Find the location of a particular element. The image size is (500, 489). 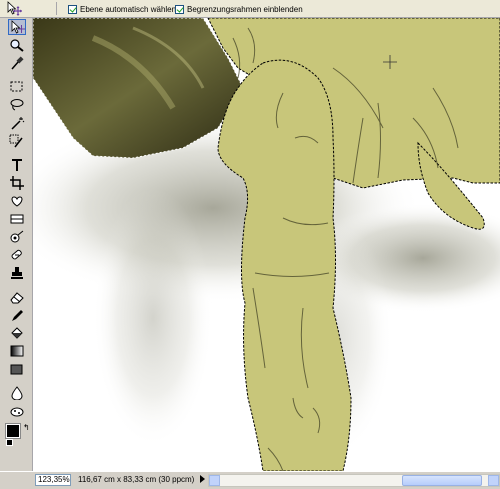

auto-select-layer-option: Ebene automatisch wählen is located at coordinates (122, 9).